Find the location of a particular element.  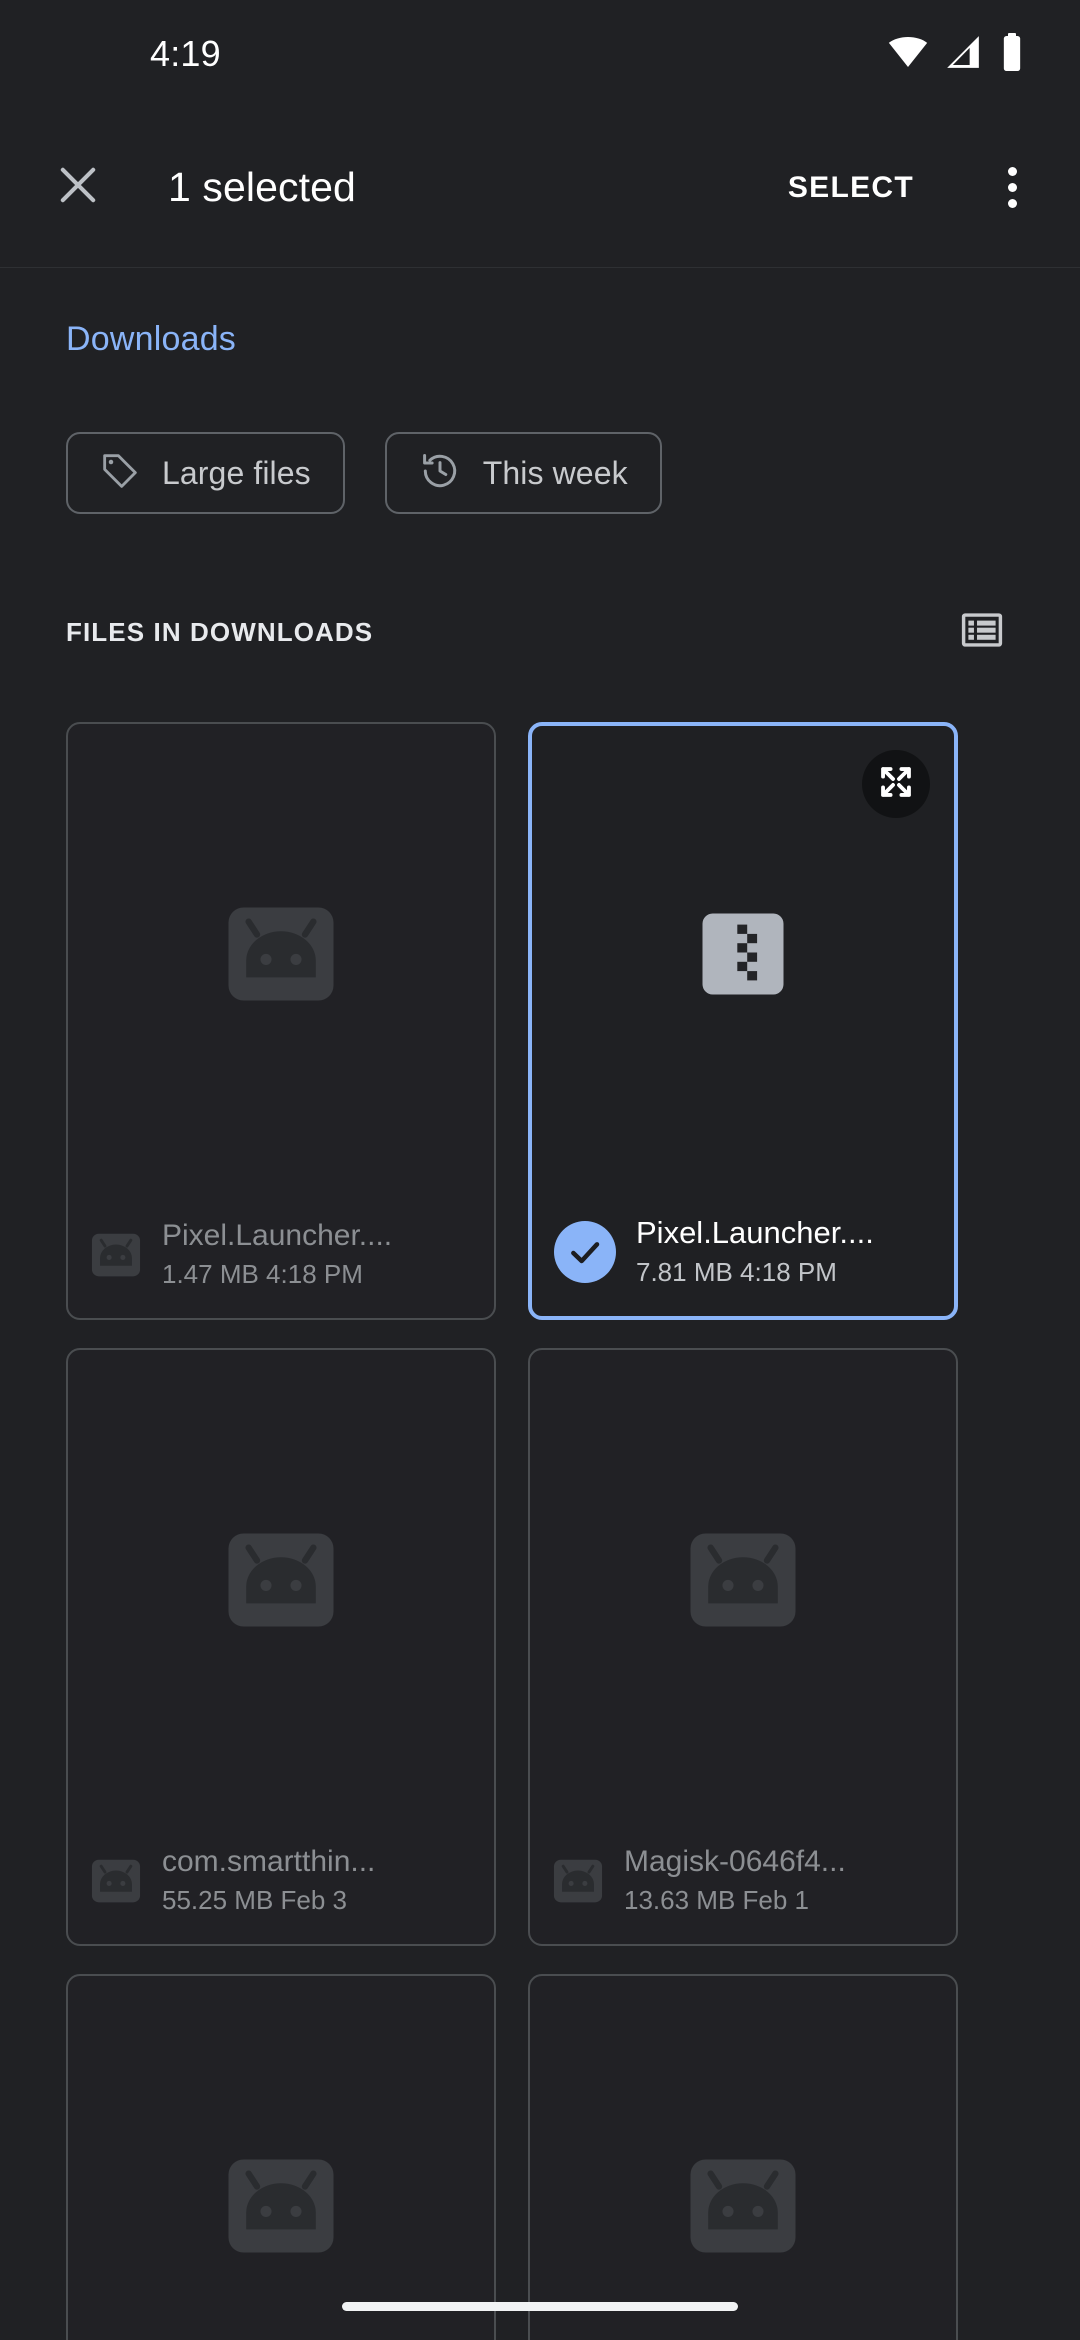

check-circle-icon is located at coordinates (585, 1252).